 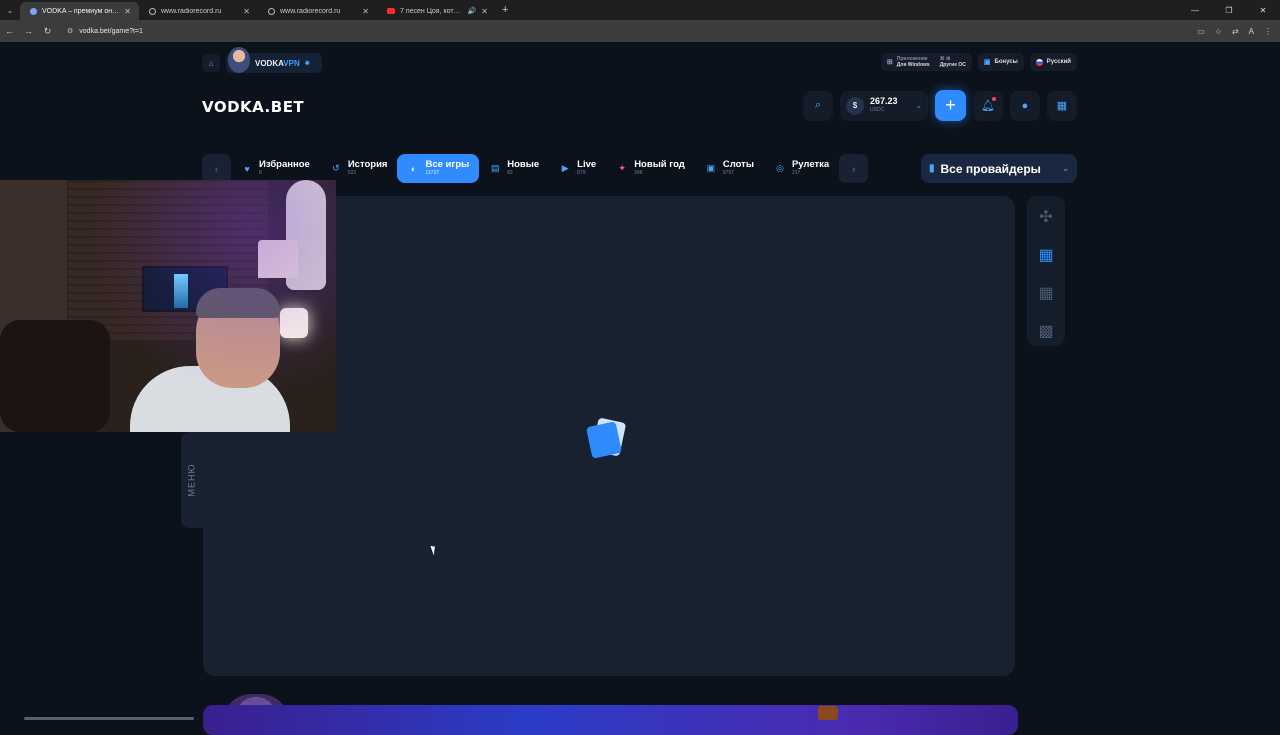 I want to click on collapse-icon: ✣, so click(x=1045, y=218).